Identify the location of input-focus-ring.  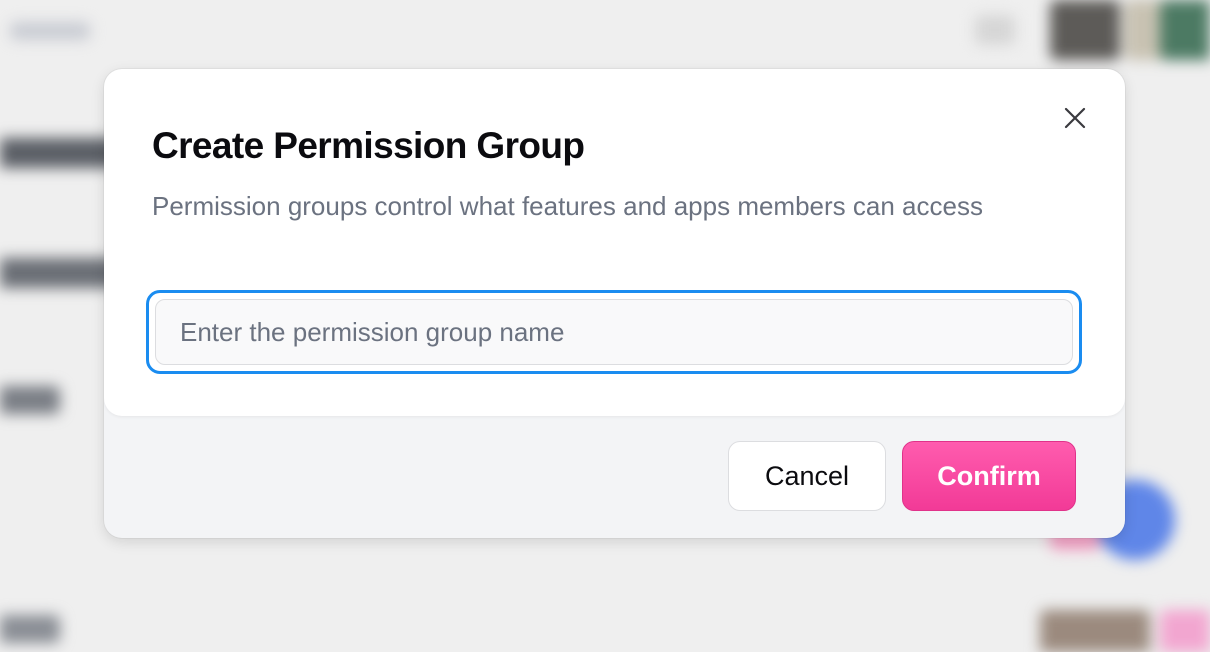
(614, 332).